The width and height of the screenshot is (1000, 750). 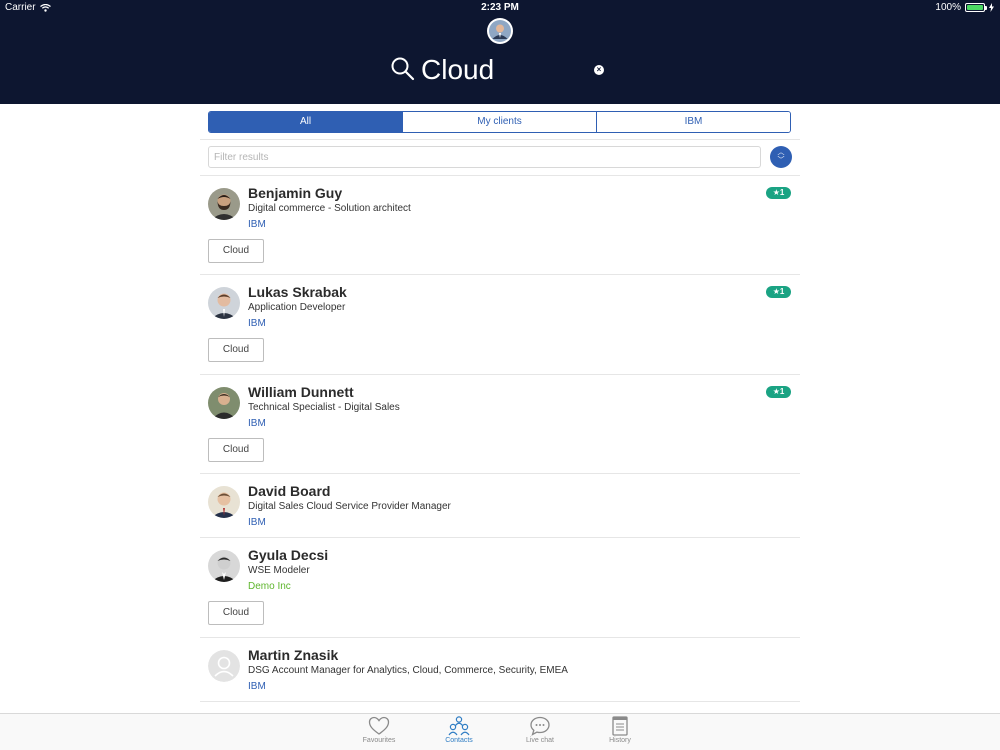 I want to click on tab-label: Live chat, so click(x=540, y=740).